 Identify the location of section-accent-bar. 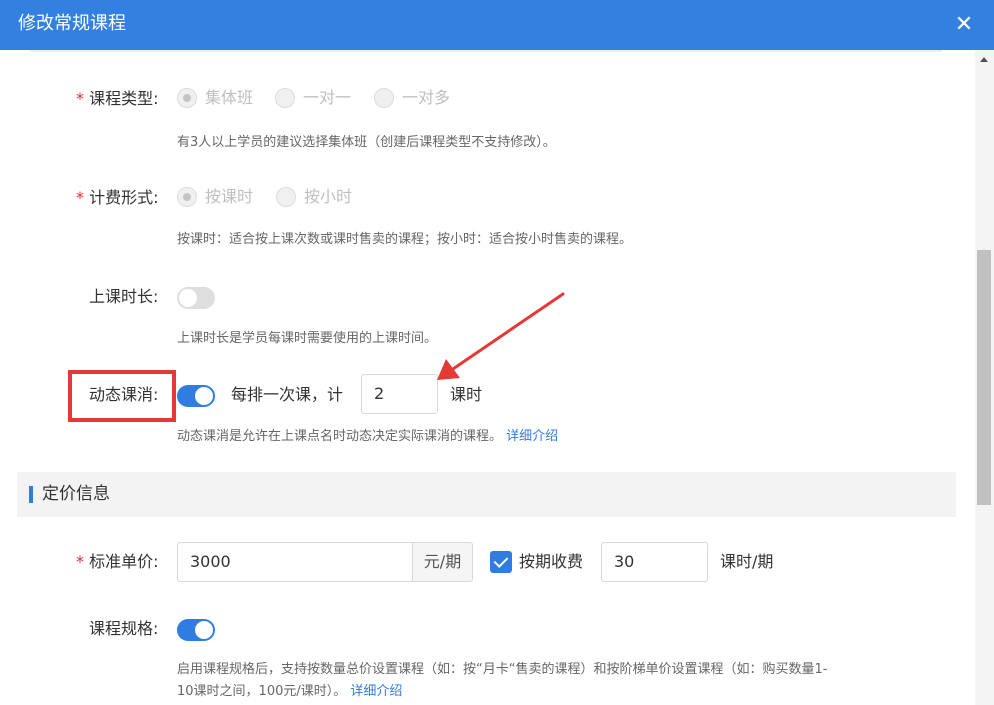
(31, 494).